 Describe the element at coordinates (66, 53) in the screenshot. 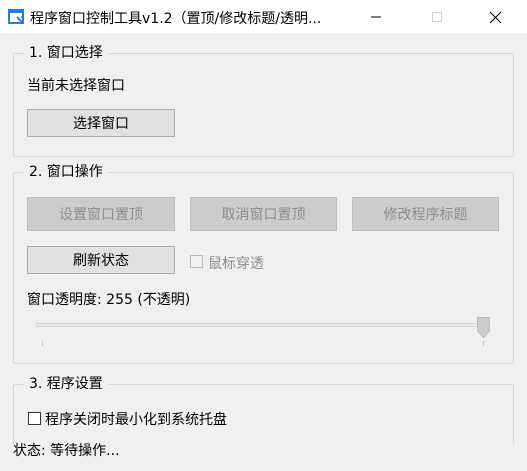

I see `group-title-select: 1. 窗口选择` at that location.